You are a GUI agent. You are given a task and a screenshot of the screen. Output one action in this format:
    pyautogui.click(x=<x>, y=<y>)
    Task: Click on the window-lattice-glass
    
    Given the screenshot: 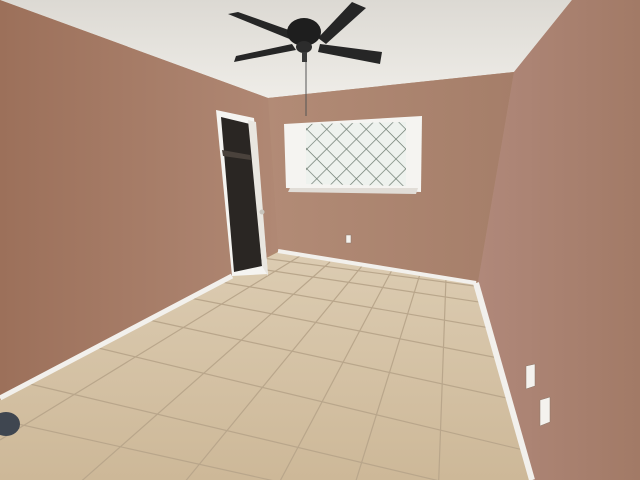 What is the action you would take?
    pyautogui.click(x=356, y=154)
    